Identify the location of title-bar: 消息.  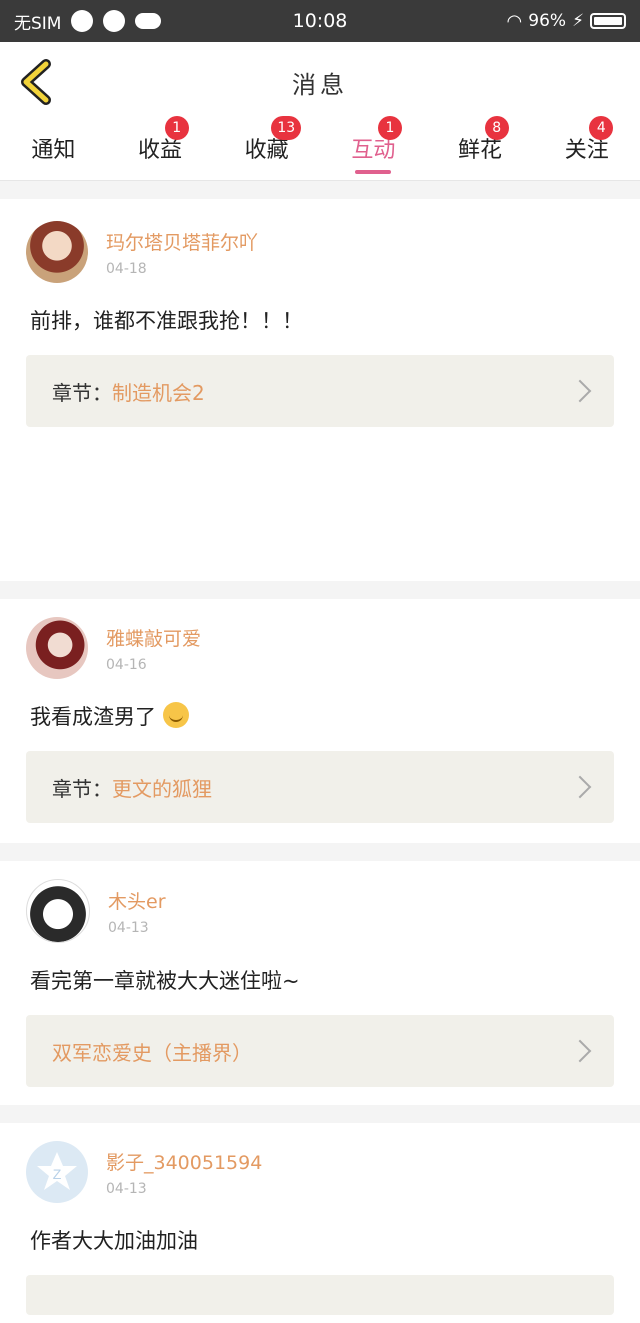
(320, 82).